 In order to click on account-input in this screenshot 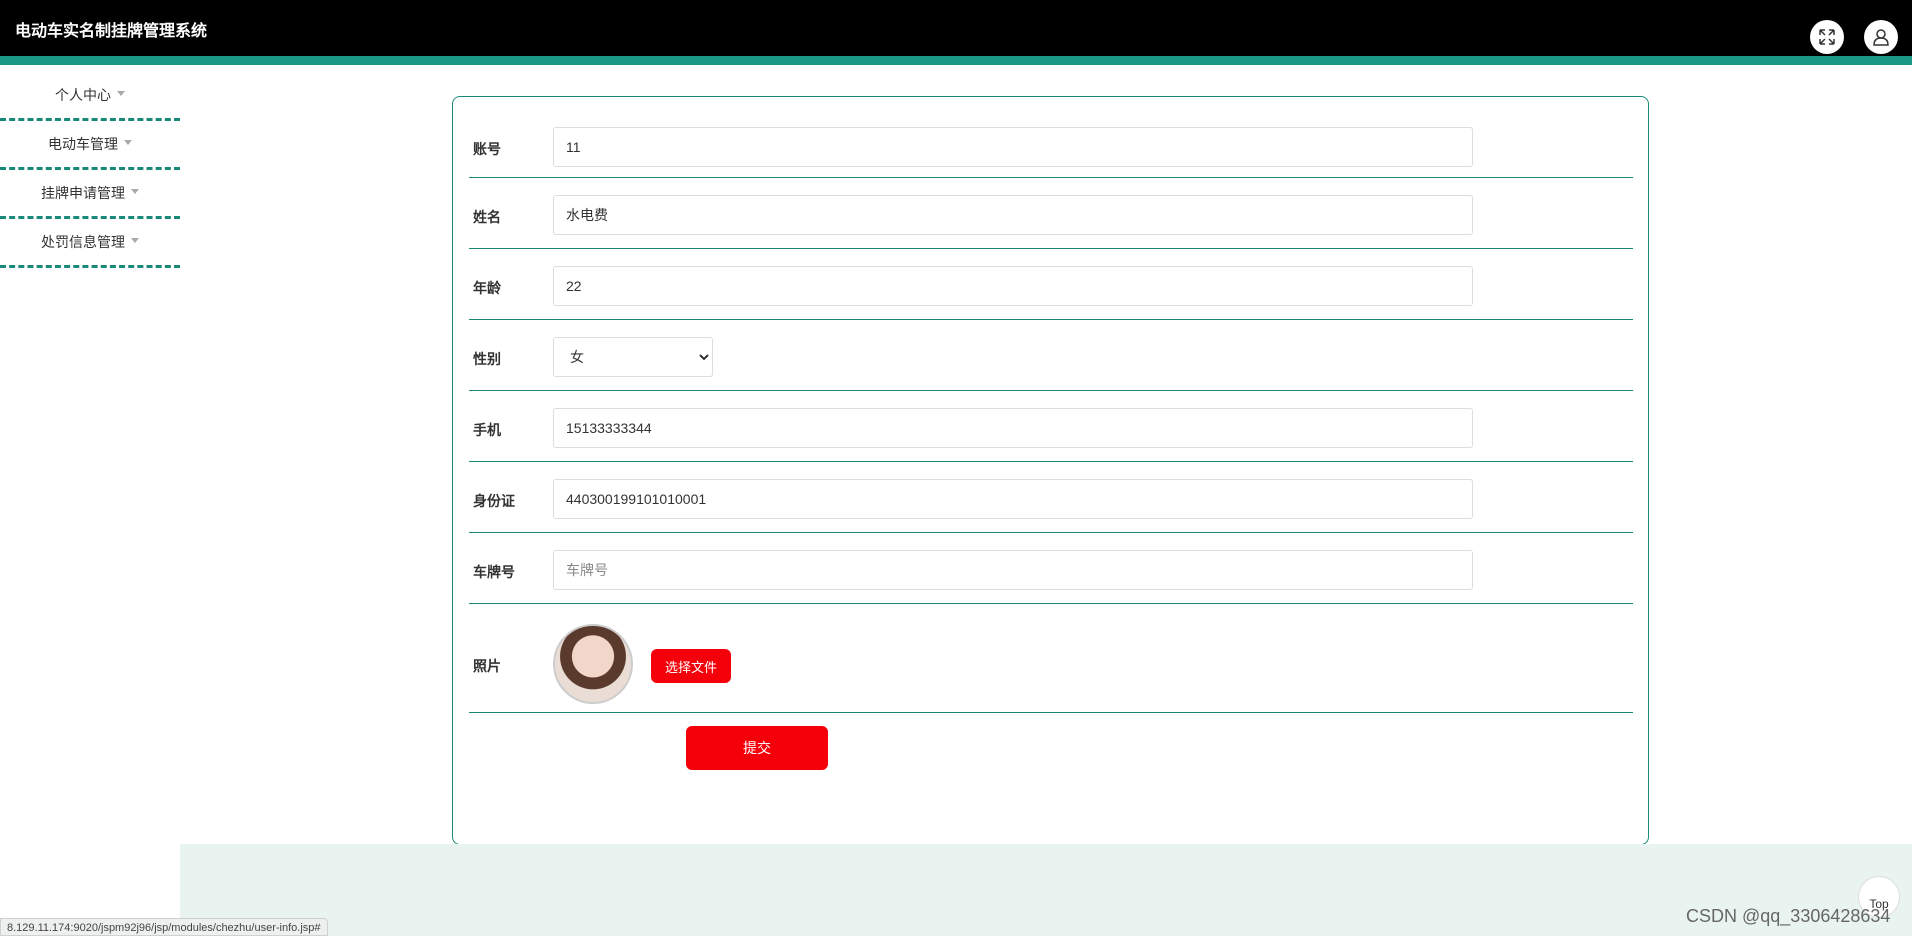, I will do `click(1013, 147)`.